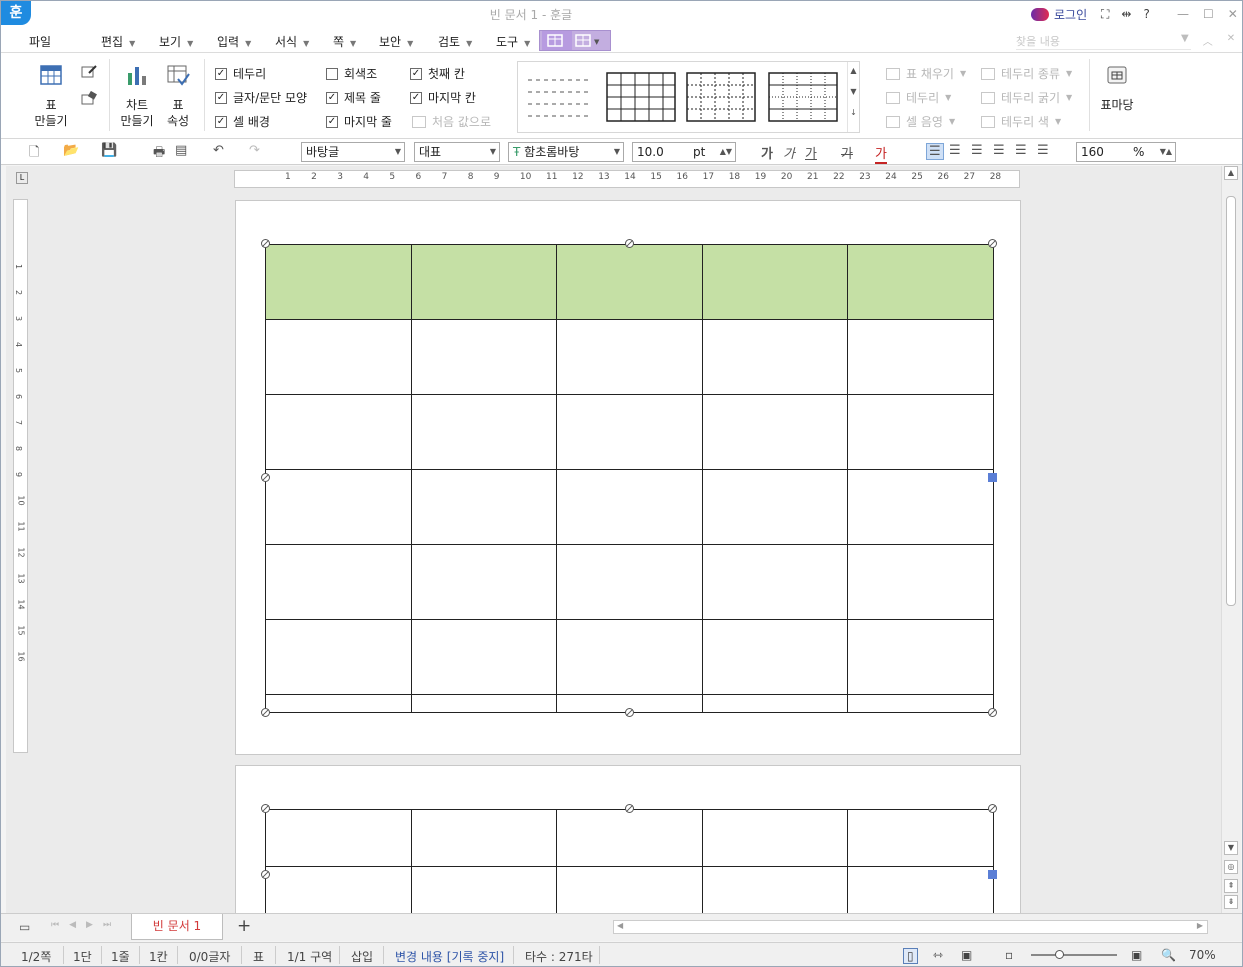 The height and width of the screenshot is (967, 1243). I want to click on search-input: 찾을 내용, so click(1103, 41).